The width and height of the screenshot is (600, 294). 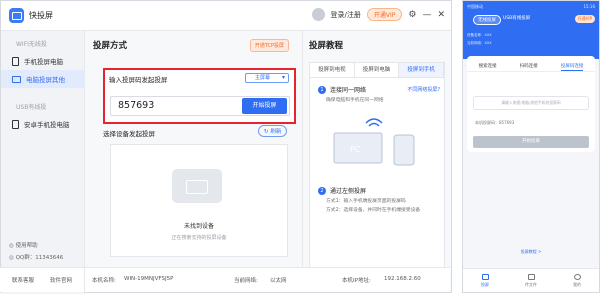 What do you see at coordinates (426, 15) in the screenshot?
I see `minimize-icon: —` at bounding box center [426, 15].